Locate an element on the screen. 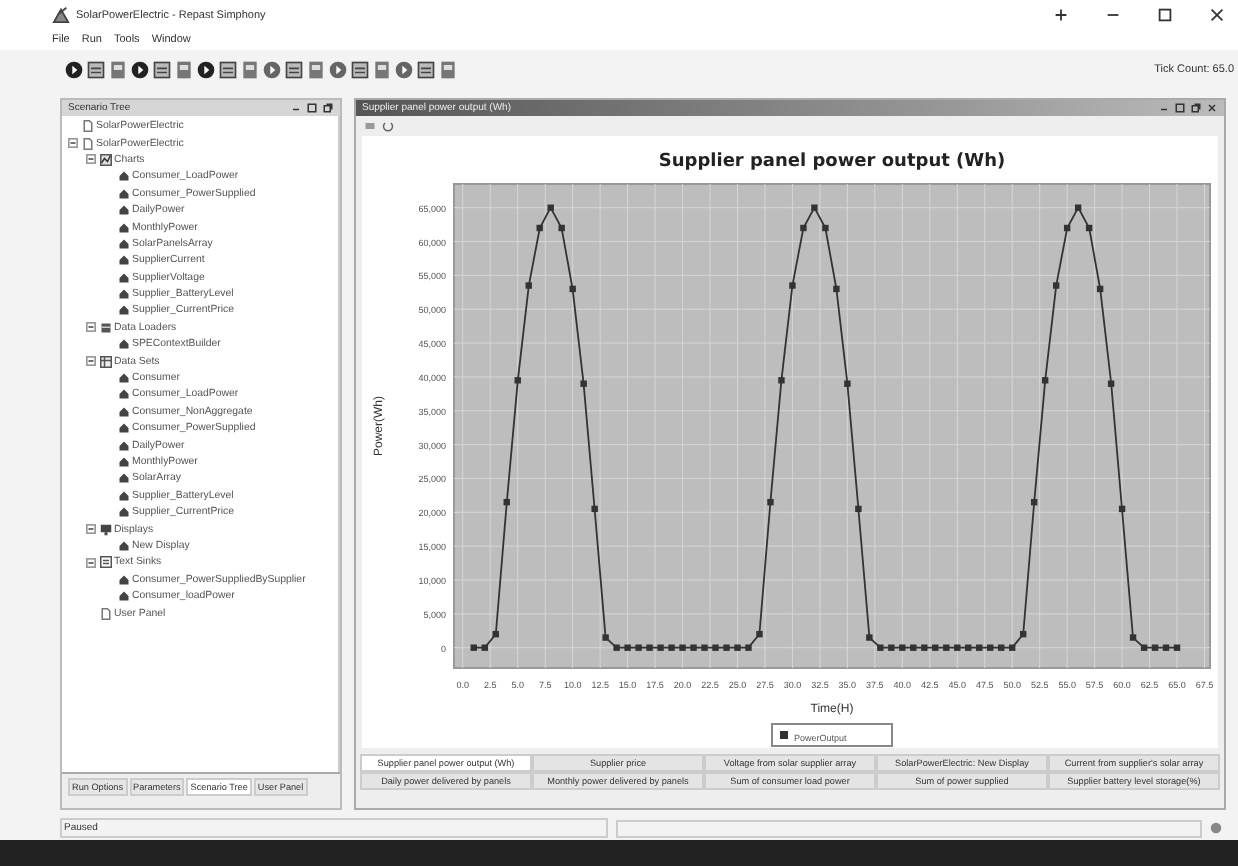  chart-icon is located at coordinates (105, 159).